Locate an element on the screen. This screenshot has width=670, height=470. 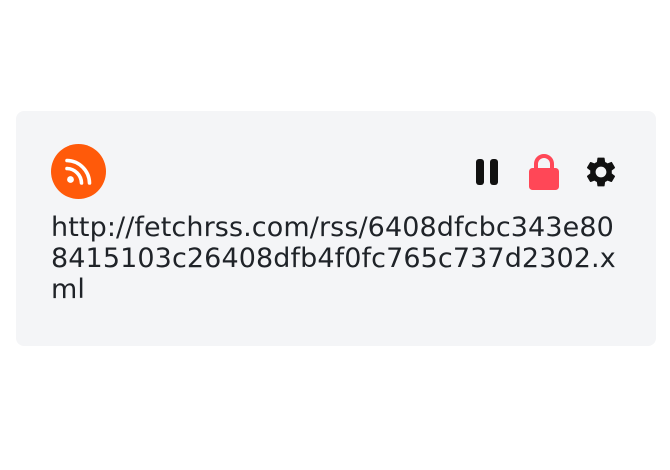
settings-button is located at coordinates (601, 172).